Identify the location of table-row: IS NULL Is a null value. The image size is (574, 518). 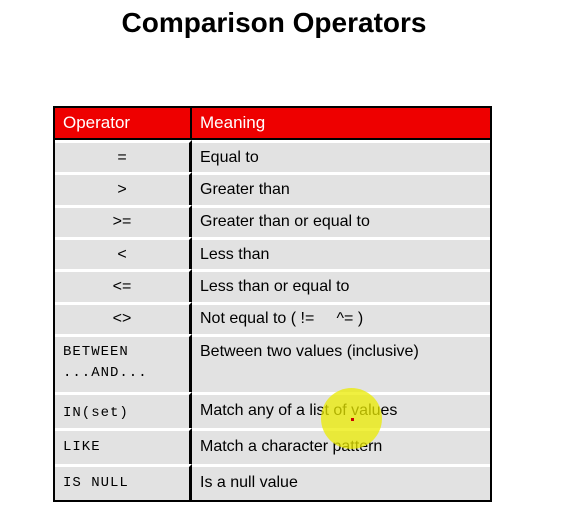
(272, 481).